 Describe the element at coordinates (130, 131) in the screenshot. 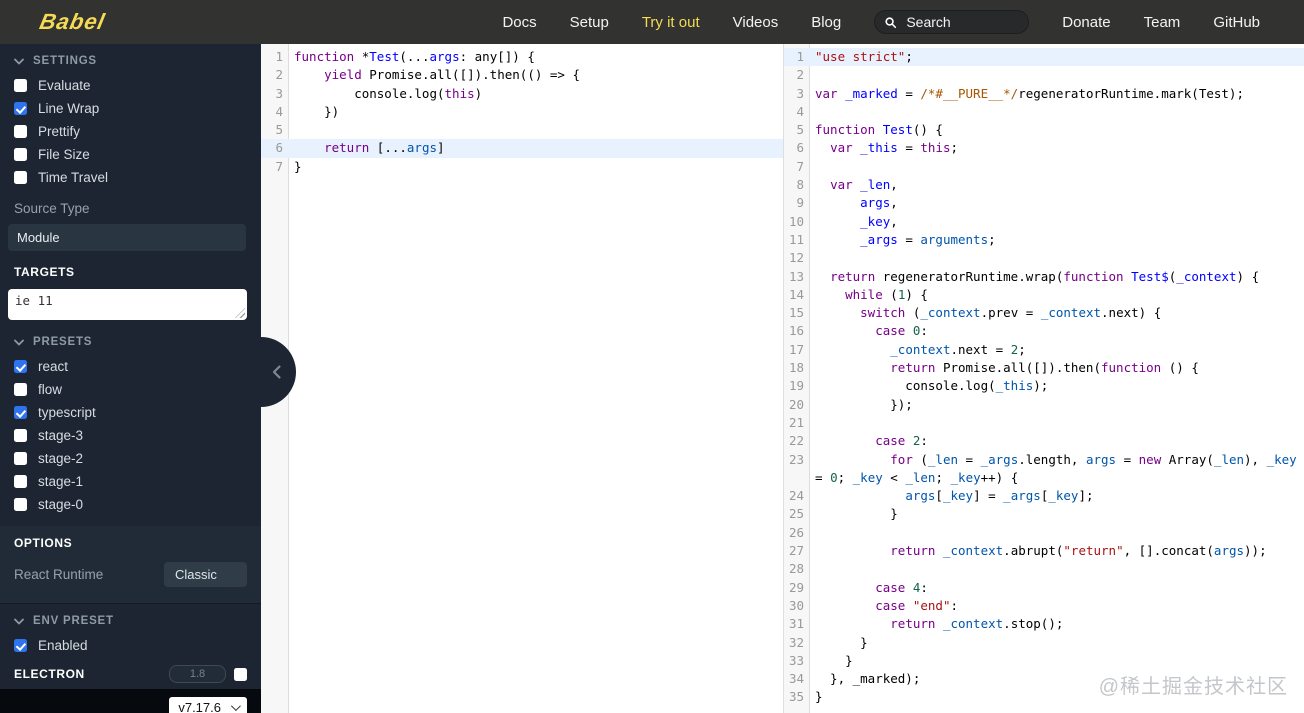

I see `checkbox-row-prettify: Prettify` at that location.